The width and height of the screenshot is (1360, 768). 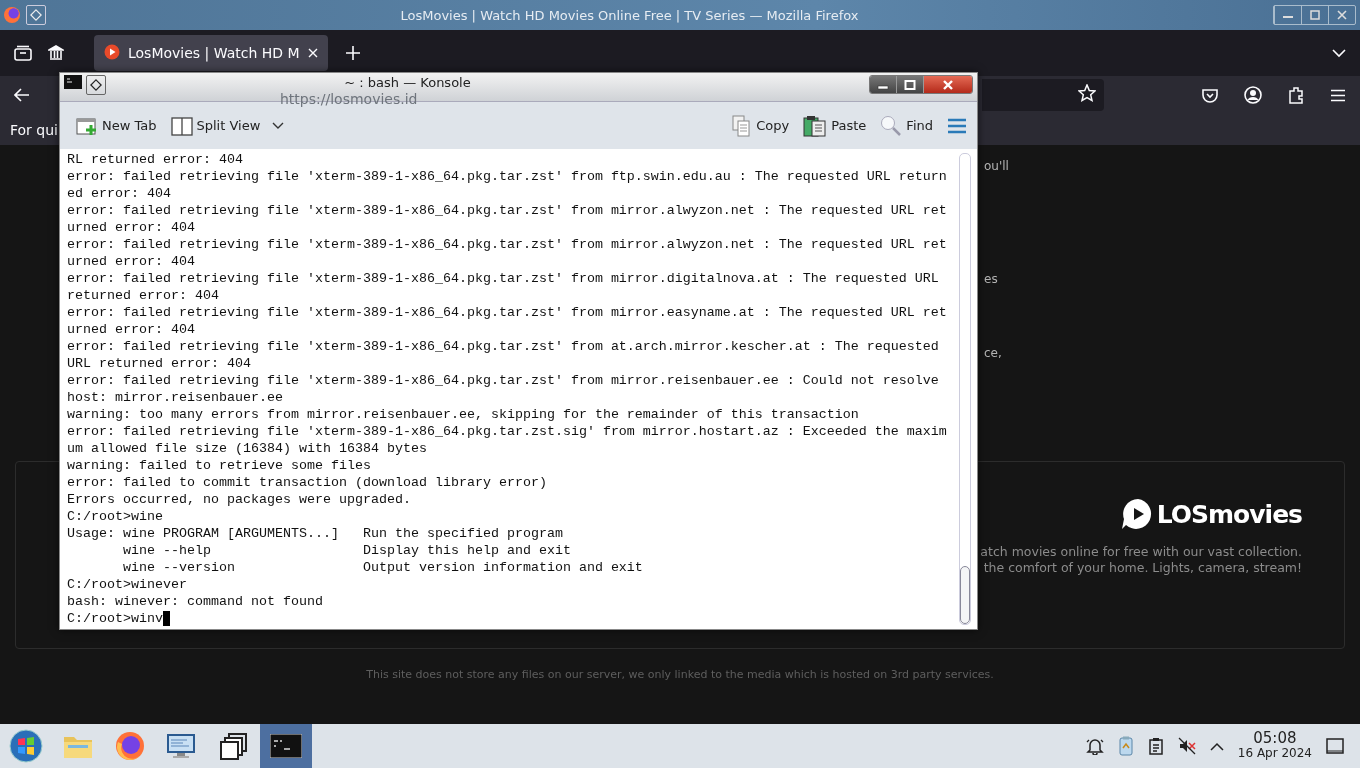 What do you see at coordinates (119, 193) in the screenshot?
I see `terminal-line: ed error: 404` at bounding box center [119, 193].